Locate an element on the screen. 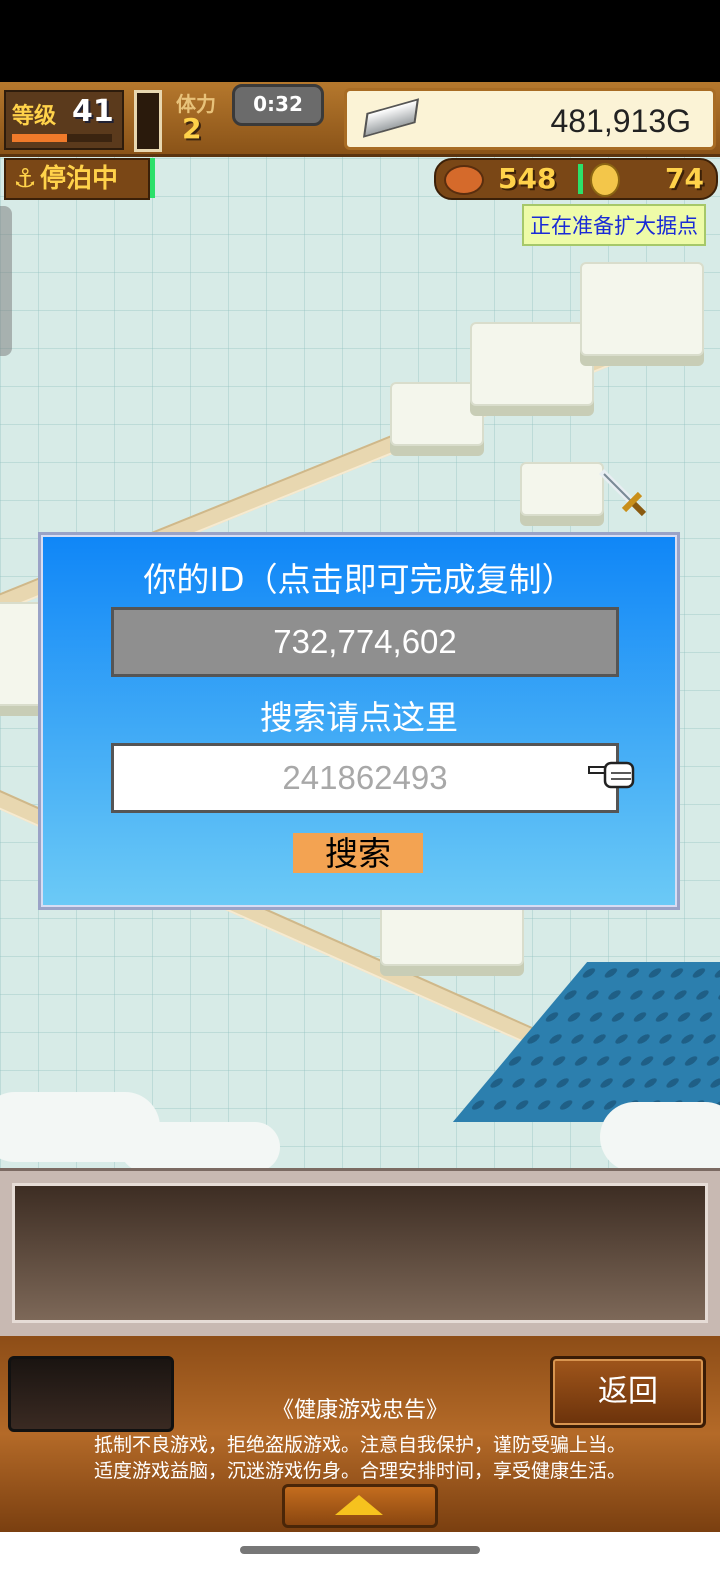 The image size is (720, 1584). up-arrow-icon is located at coordinates (359, 1505).